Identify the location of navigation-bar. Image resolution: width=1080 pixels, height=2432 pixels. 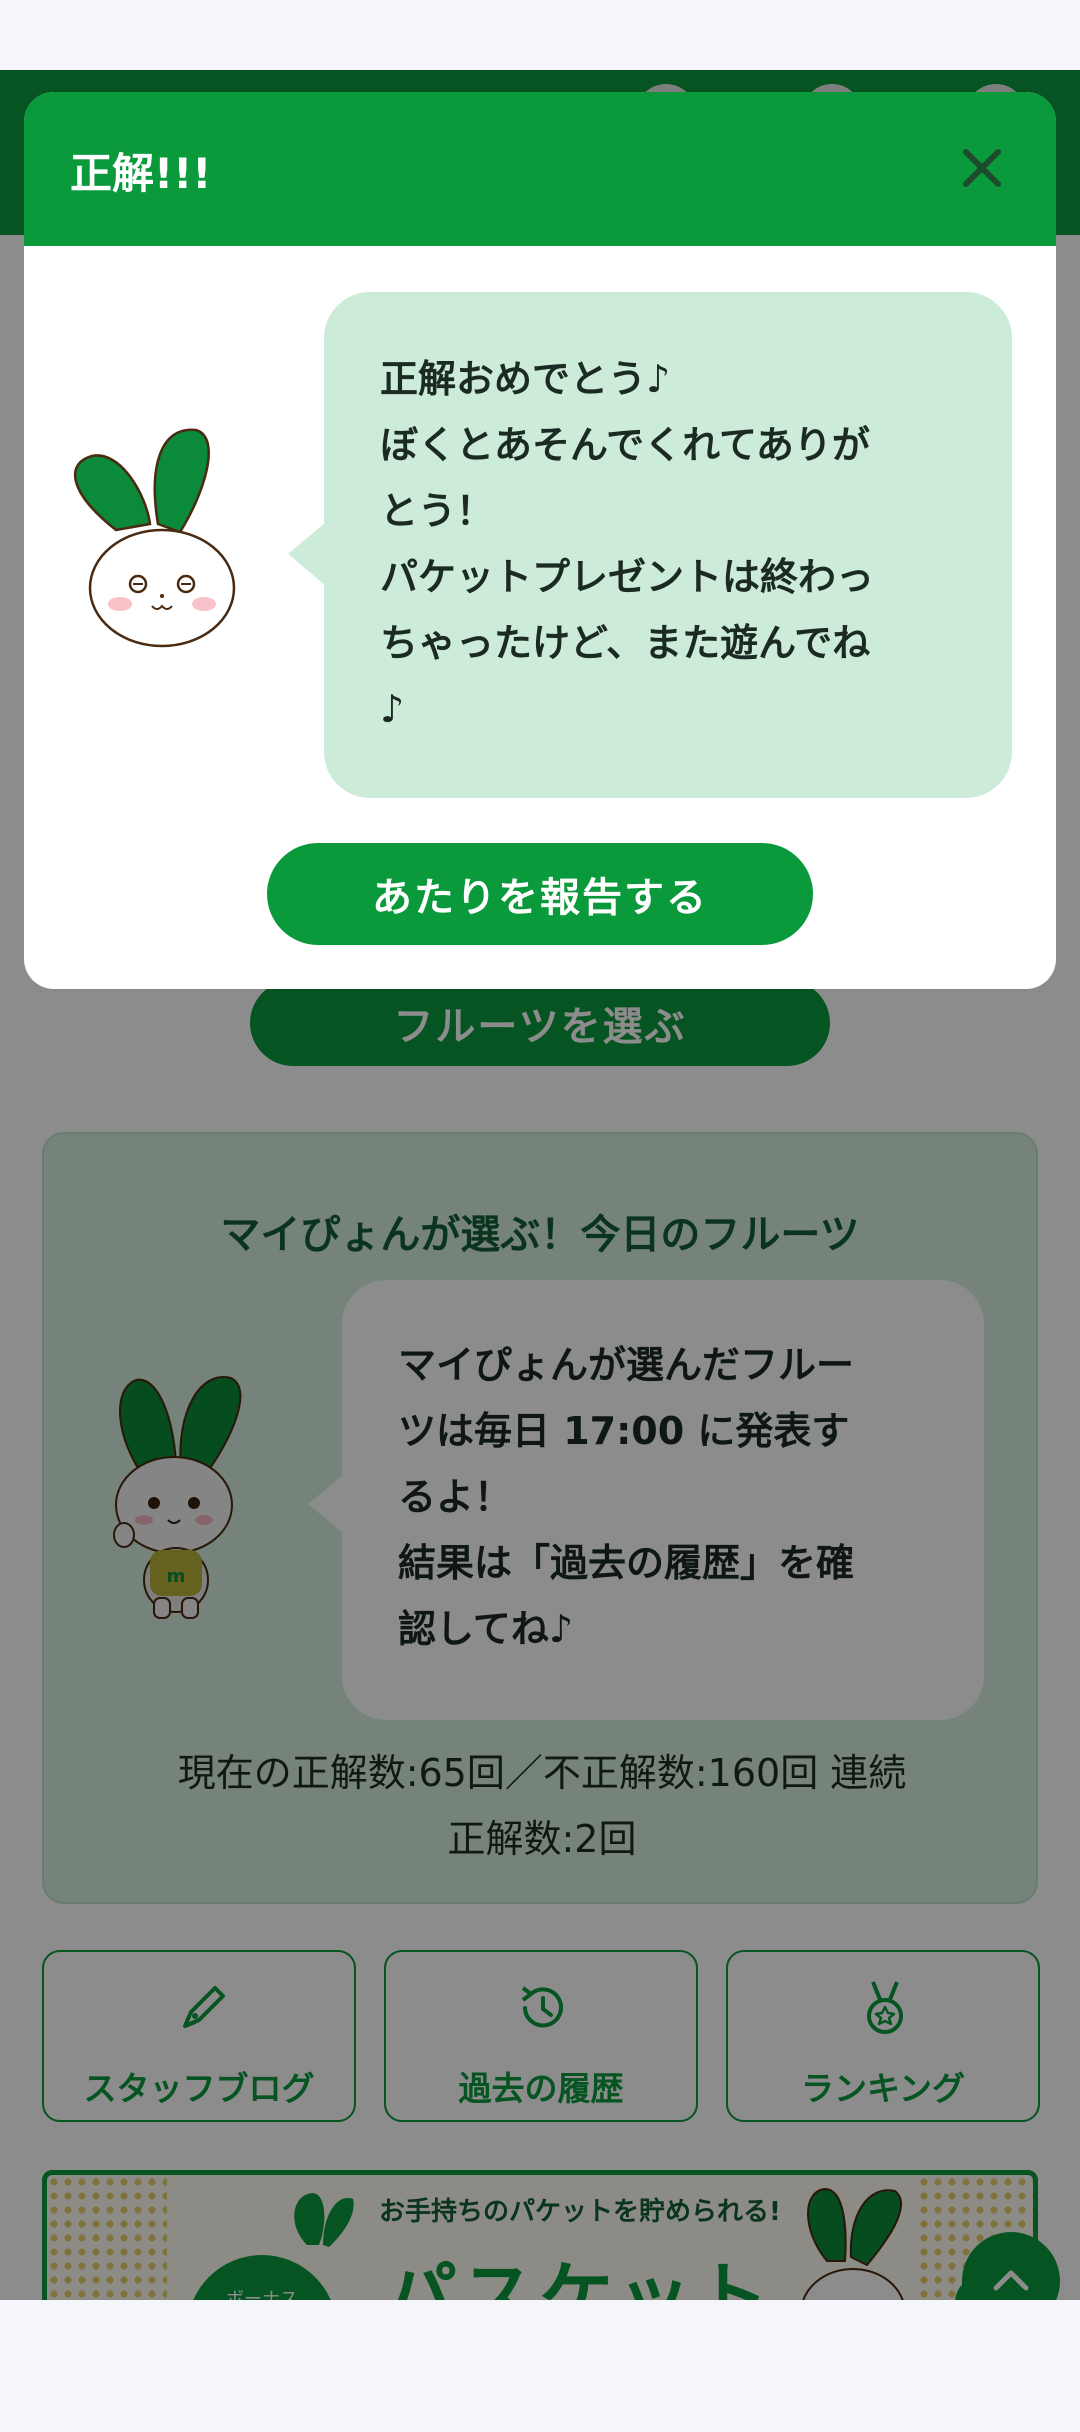
(540, 2366).